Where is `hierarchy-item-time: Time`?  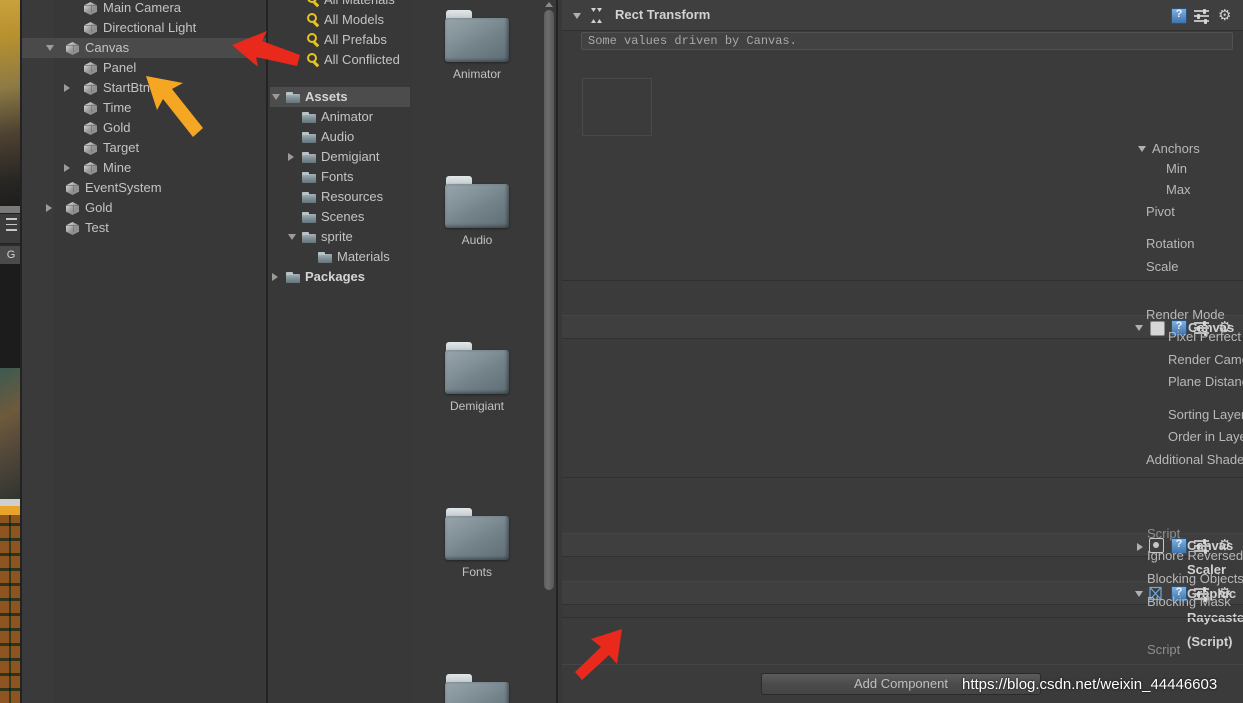 hierarchy-item-time: Time is located at coordinates (145, 108).